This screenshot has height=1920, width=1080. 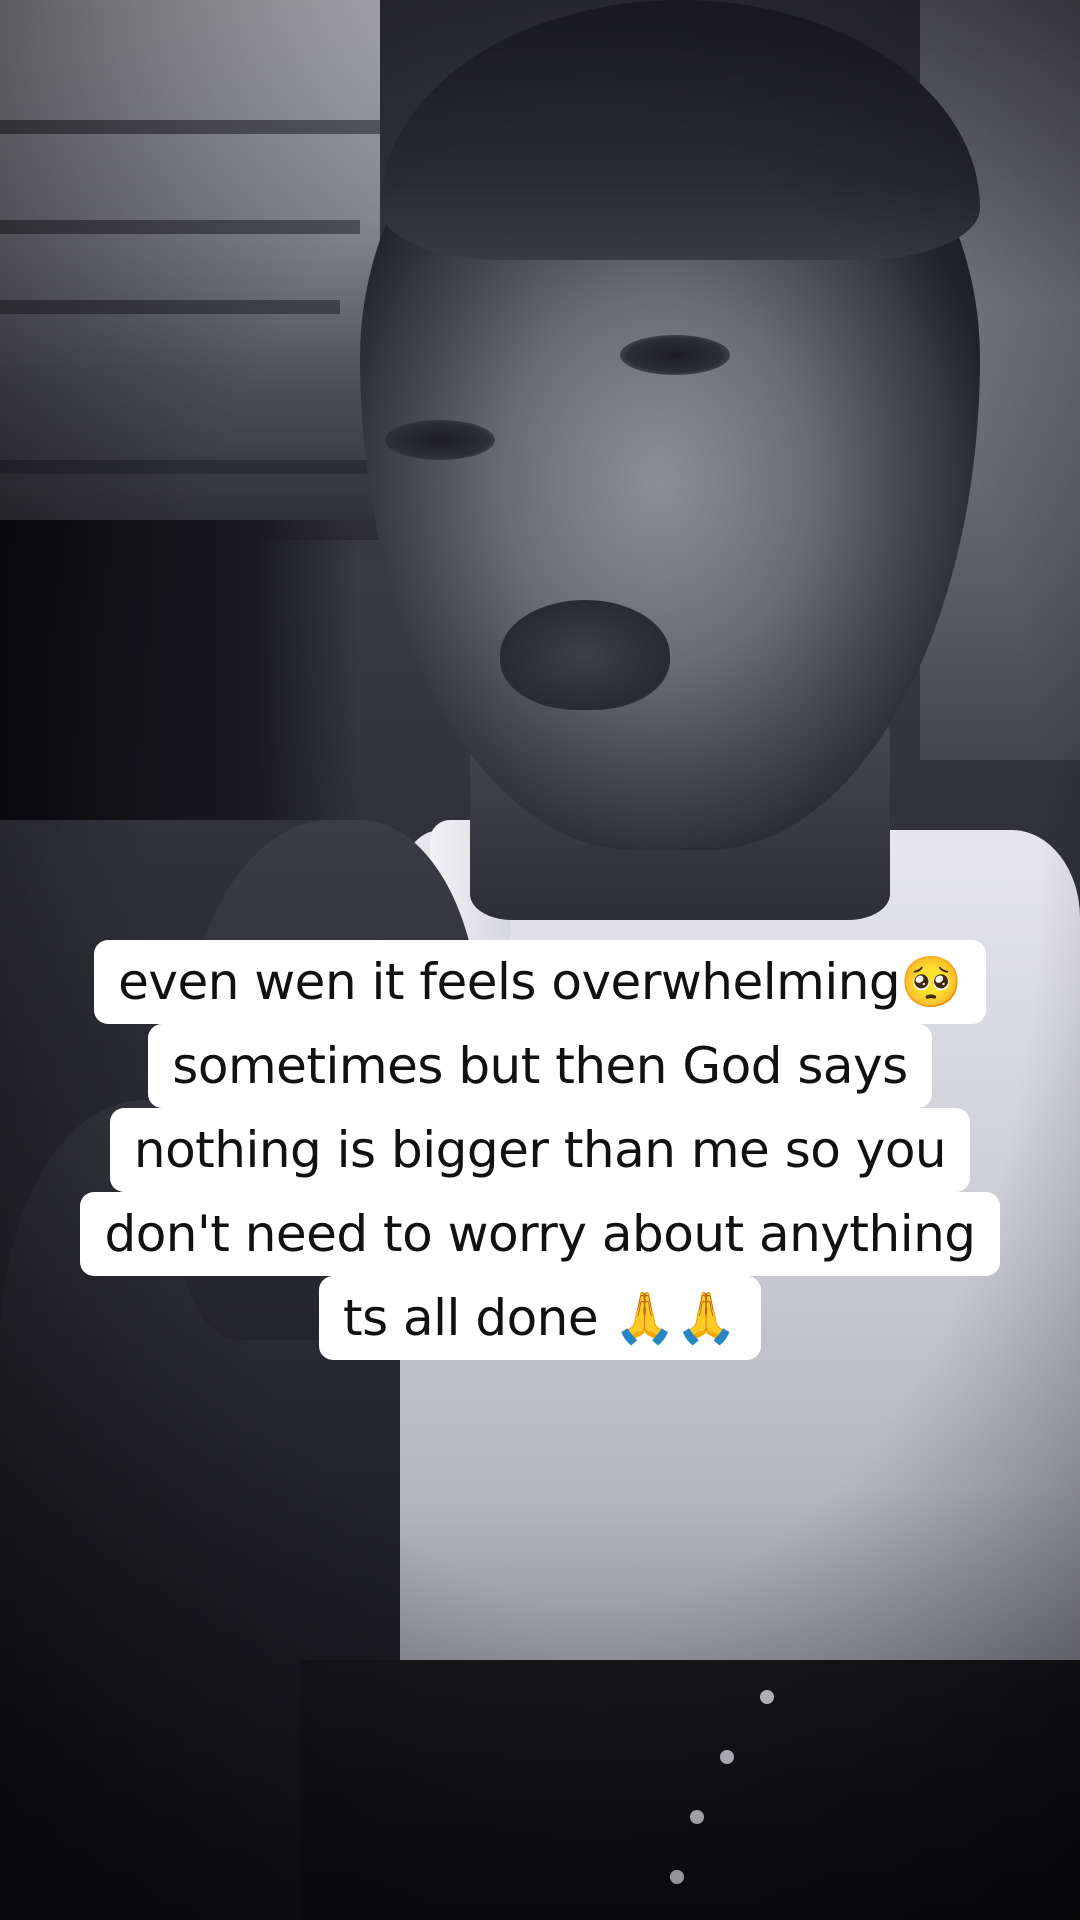 What do you see at coordinates (180, 670) in the screenshot?
I see `dark-recess` at bounding box center [180, 670].